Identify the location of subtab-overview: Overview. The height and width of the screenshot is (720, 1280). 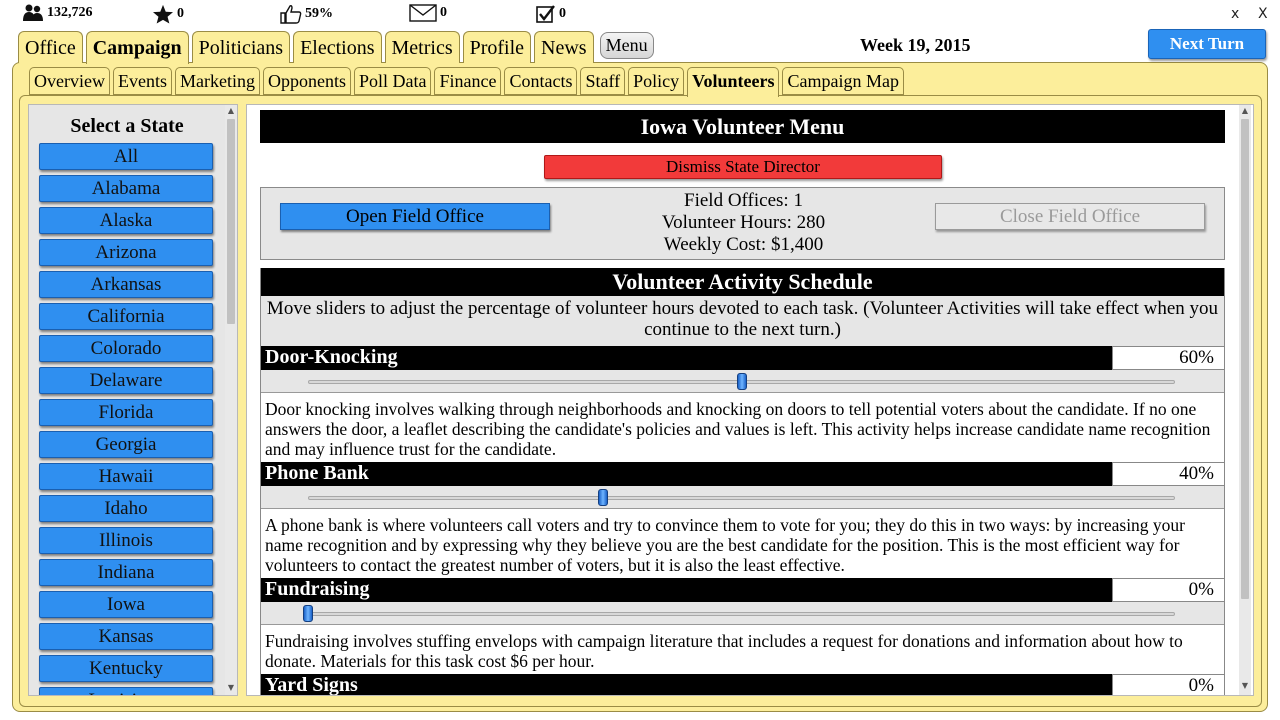
(69, 81).